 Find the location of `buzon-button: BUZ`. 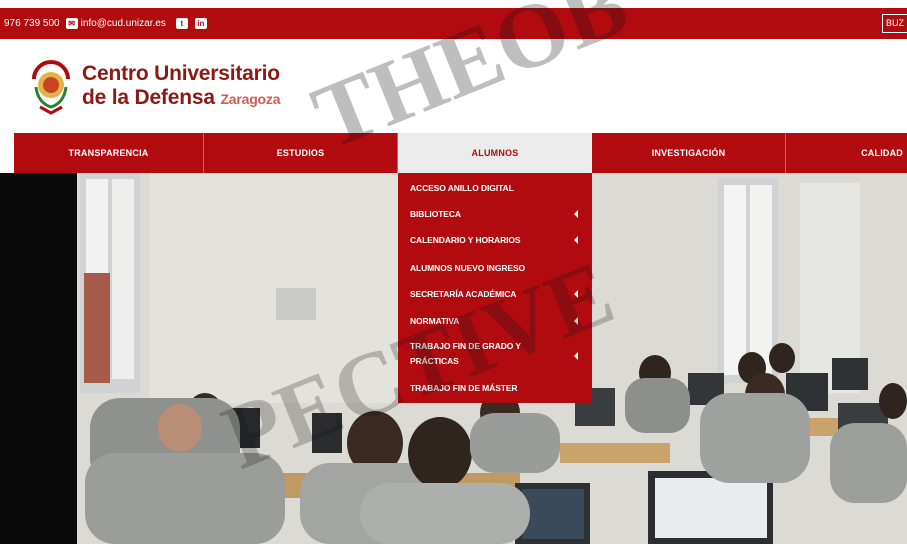

buzon-button: BUZ is located at coordinates (894, 23).